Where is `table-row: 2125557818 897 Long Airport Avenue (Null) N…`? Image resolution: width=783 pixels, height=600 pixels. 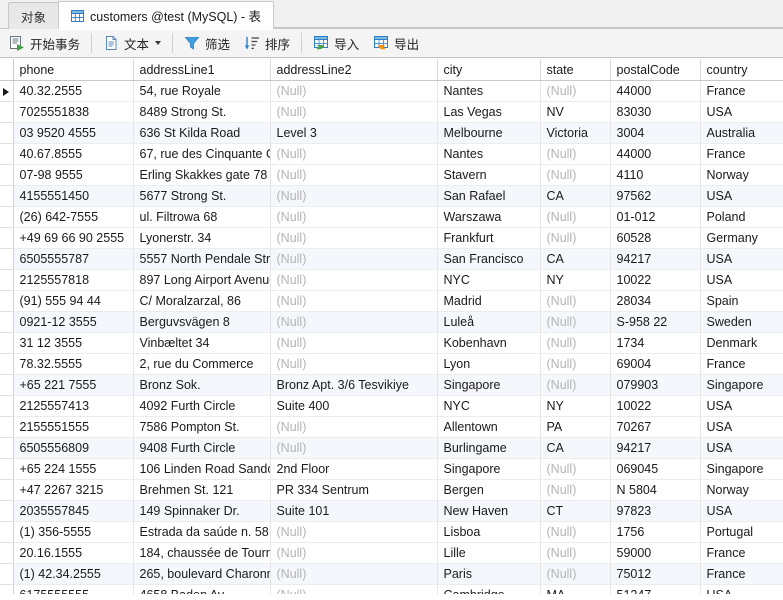
table-row: 2125557818 897 Long Airport Avenue (Null) N… is located at coordinates (391, 280).